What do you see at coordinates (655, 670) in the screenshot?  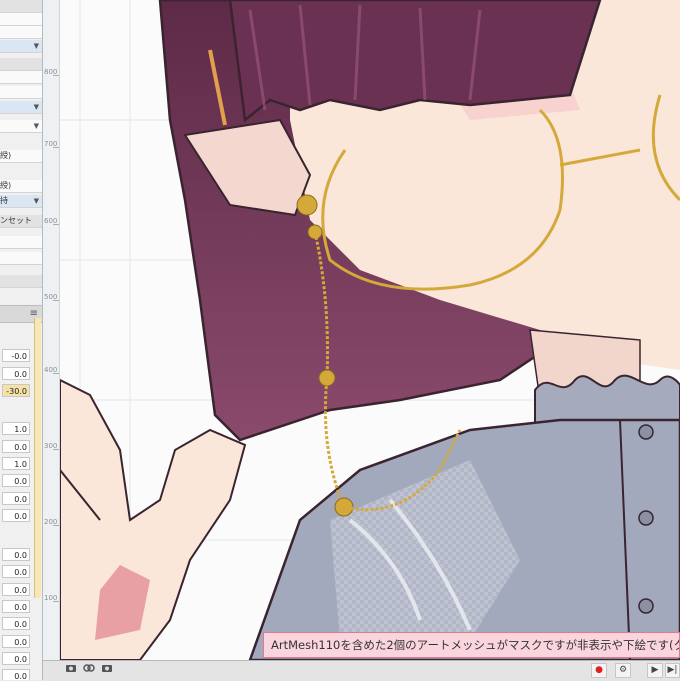 I see `play-icon: ▶` at bounding box center [655, 670].